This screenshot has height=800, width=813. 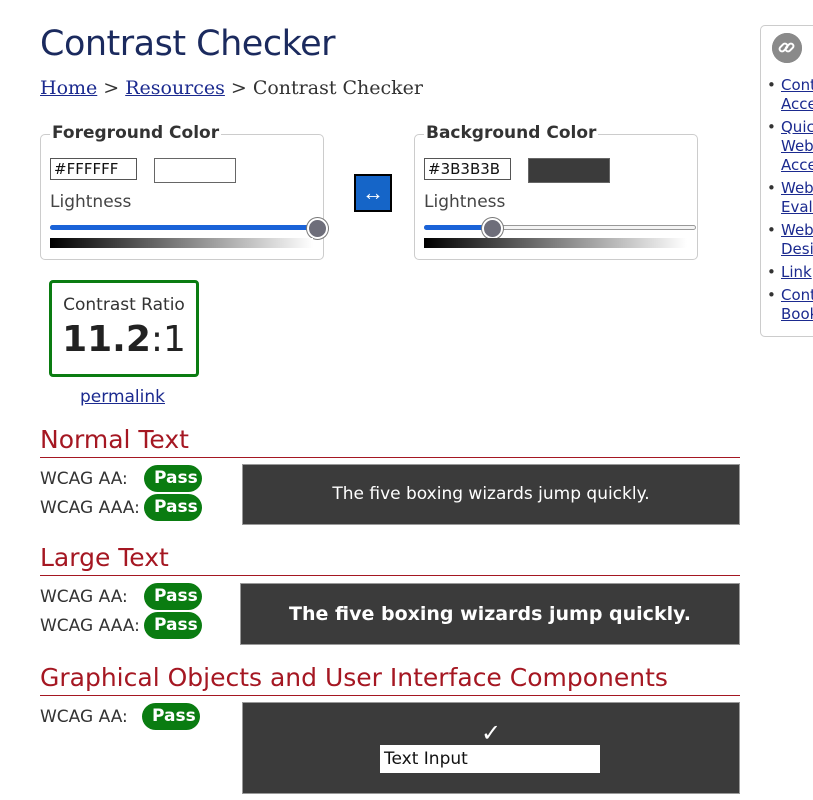 What do you see at coordinates (467, 169) in the screenshot?
I see `background-hex-input: #3B3B3B` at bounding box center [467, 169].